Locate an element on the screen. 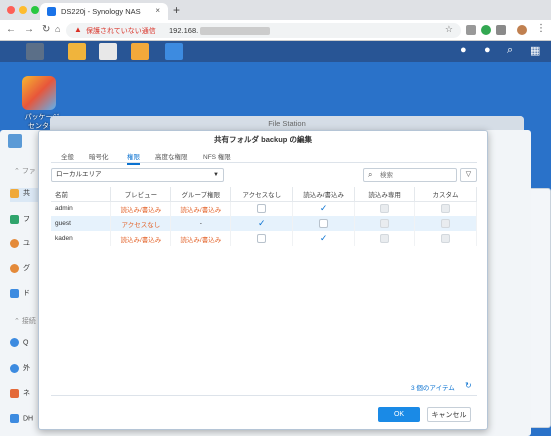 Image resolution: width=551 pixels, height=436 pixels. dialog-title: 共有フォルダ backup の編集 is located at coordinates (263, 139).